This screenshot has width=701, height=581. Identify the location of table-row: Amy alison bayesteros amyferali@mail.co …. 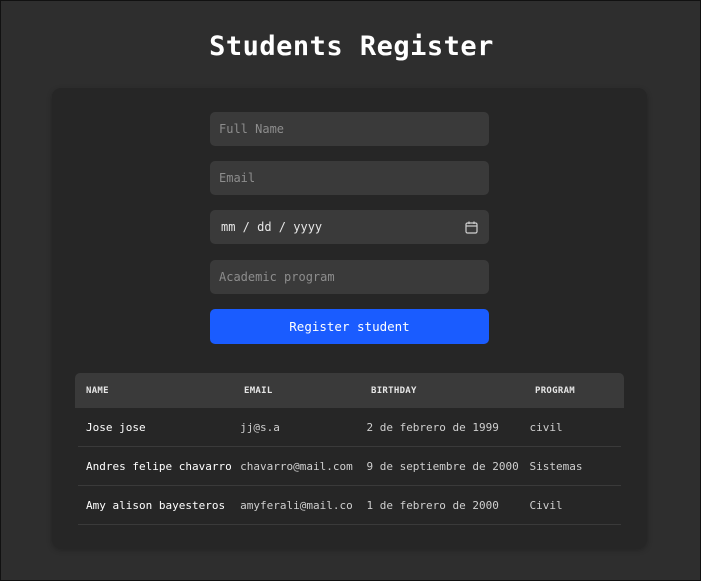
(349, 505).